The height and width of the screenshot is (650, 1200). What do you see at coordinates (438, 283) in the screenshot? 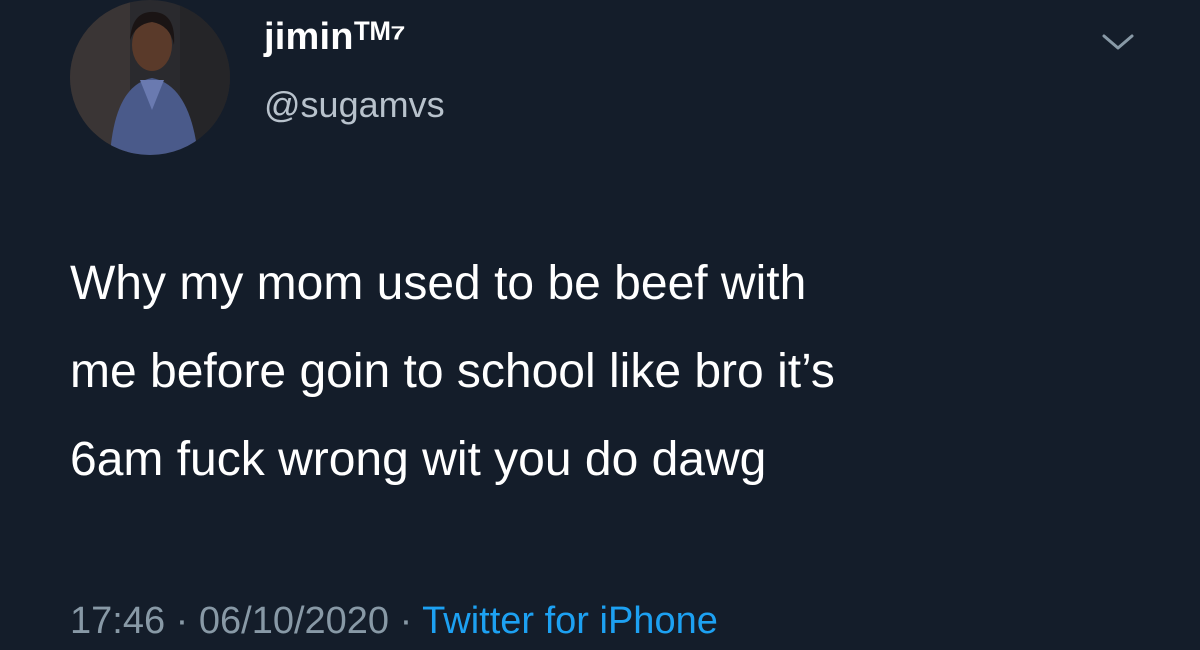
I see `tweet-text-line: Why my mom used to be beef with` at bounding box center [438, 283].